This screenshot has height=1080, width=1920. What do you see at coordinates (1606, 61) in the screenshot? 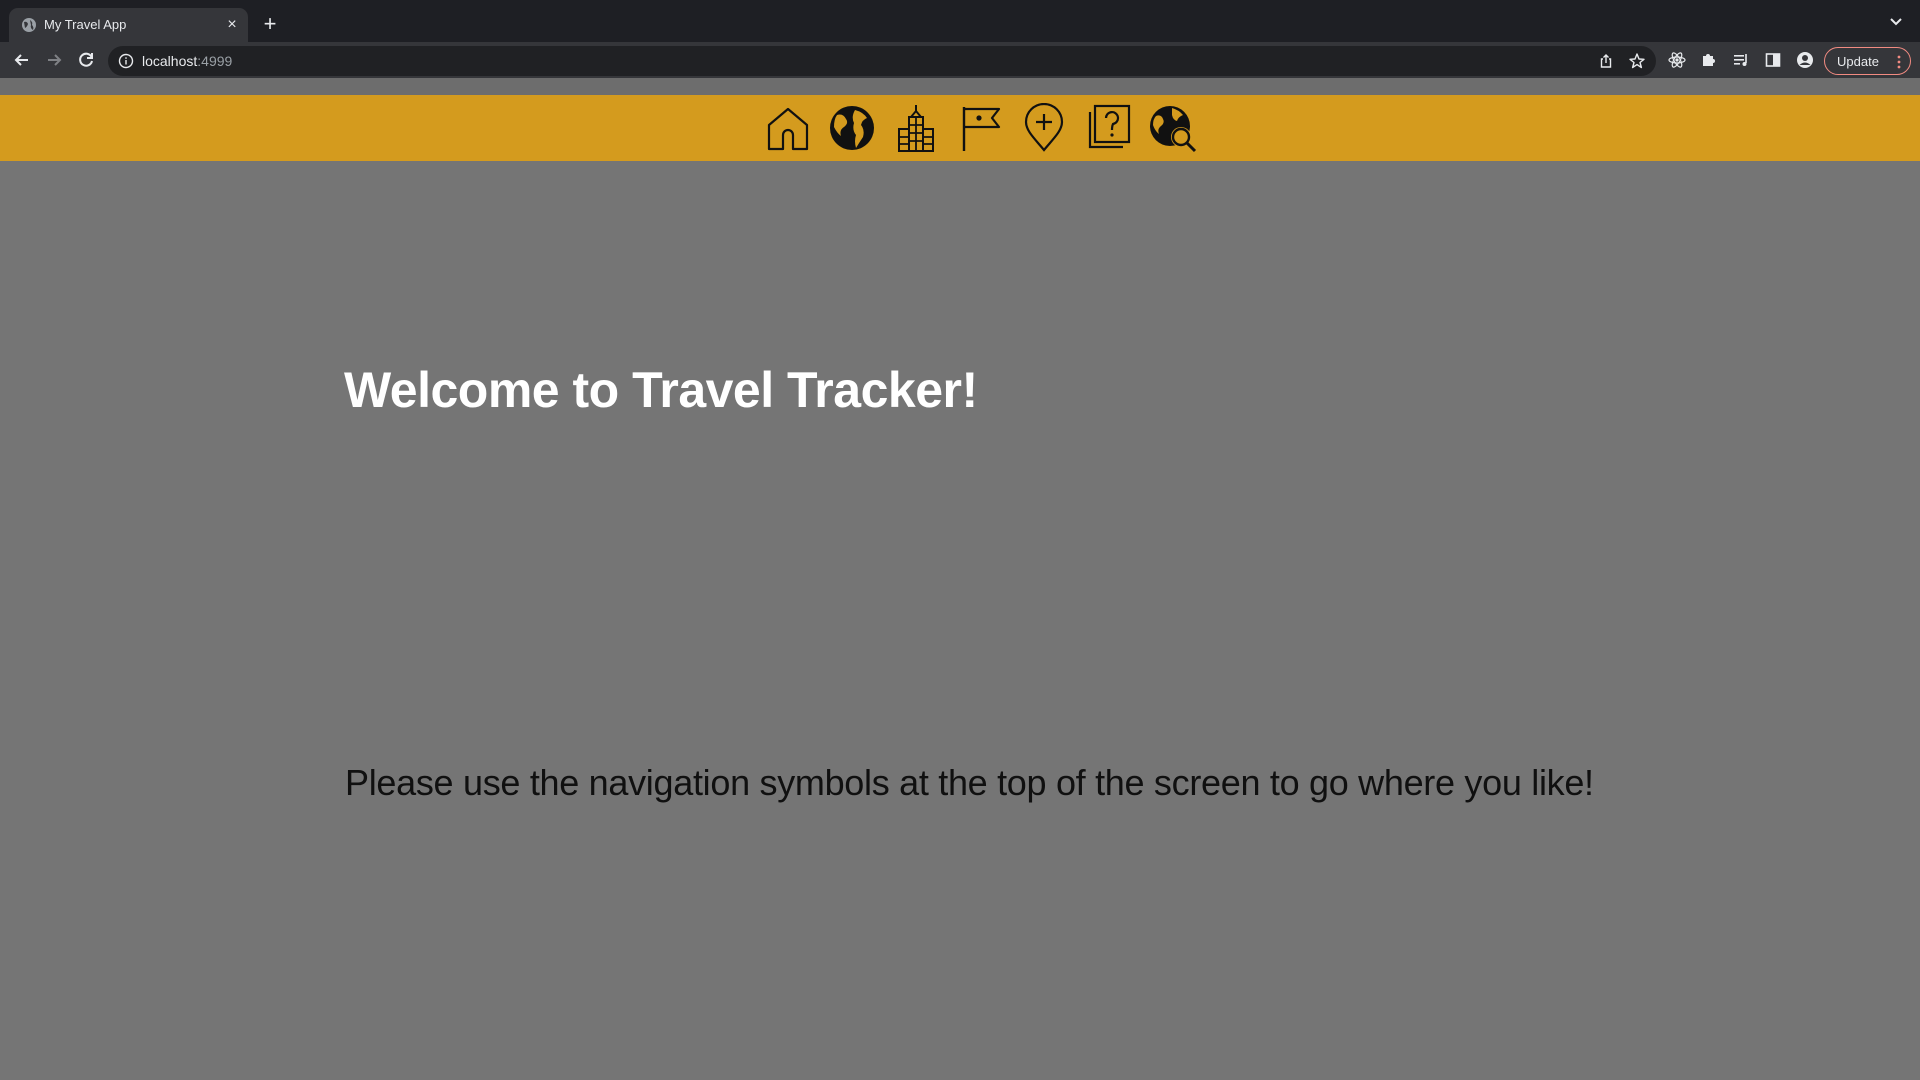
I see `share-icon` at bounding box center [1606, 61].